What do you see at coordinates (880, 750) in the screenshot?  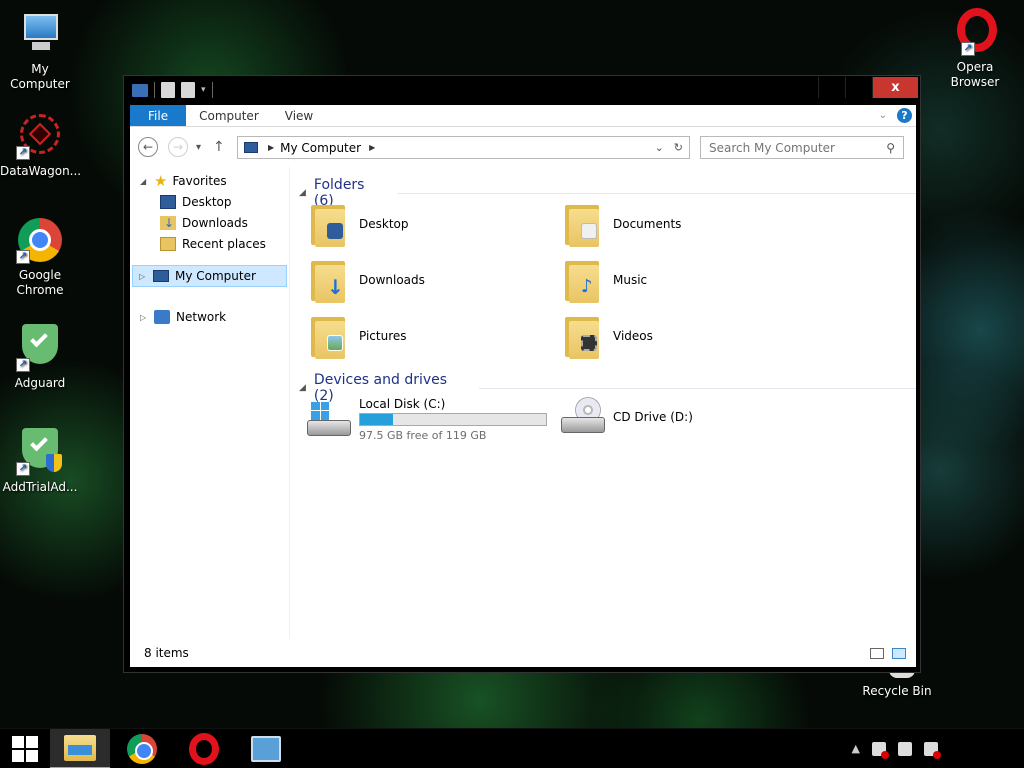 I see `action-center-icon` at bounding box center [880, 750].